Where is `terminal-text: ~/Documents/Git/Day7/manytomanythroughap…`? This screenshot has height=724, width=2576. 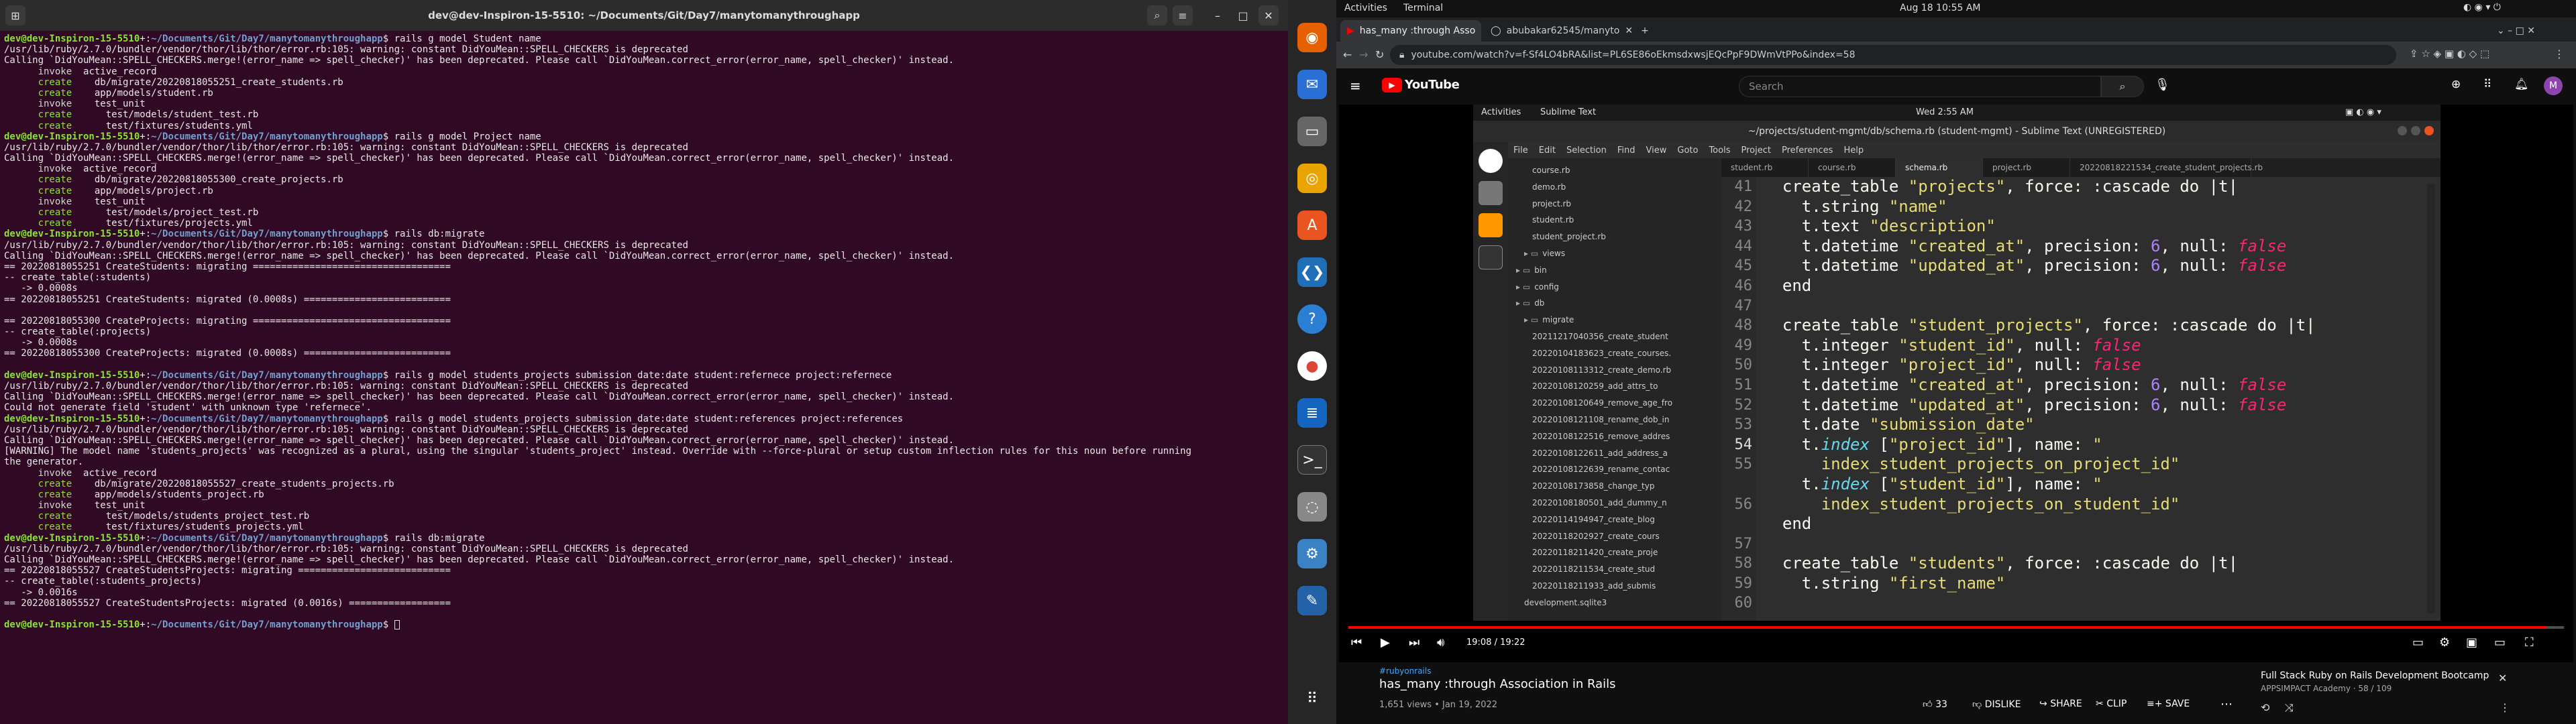
terminal-text: ~/Documents/Git/Day7/manytomanythroughap… is located at coordinates (267, 39).